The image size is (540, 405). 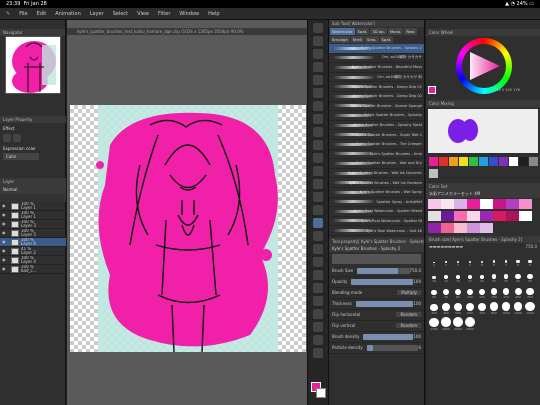 I want to click on brush-item: Kyle's Spatter Brushes - Splashy 2, so click(x=376, y=49).